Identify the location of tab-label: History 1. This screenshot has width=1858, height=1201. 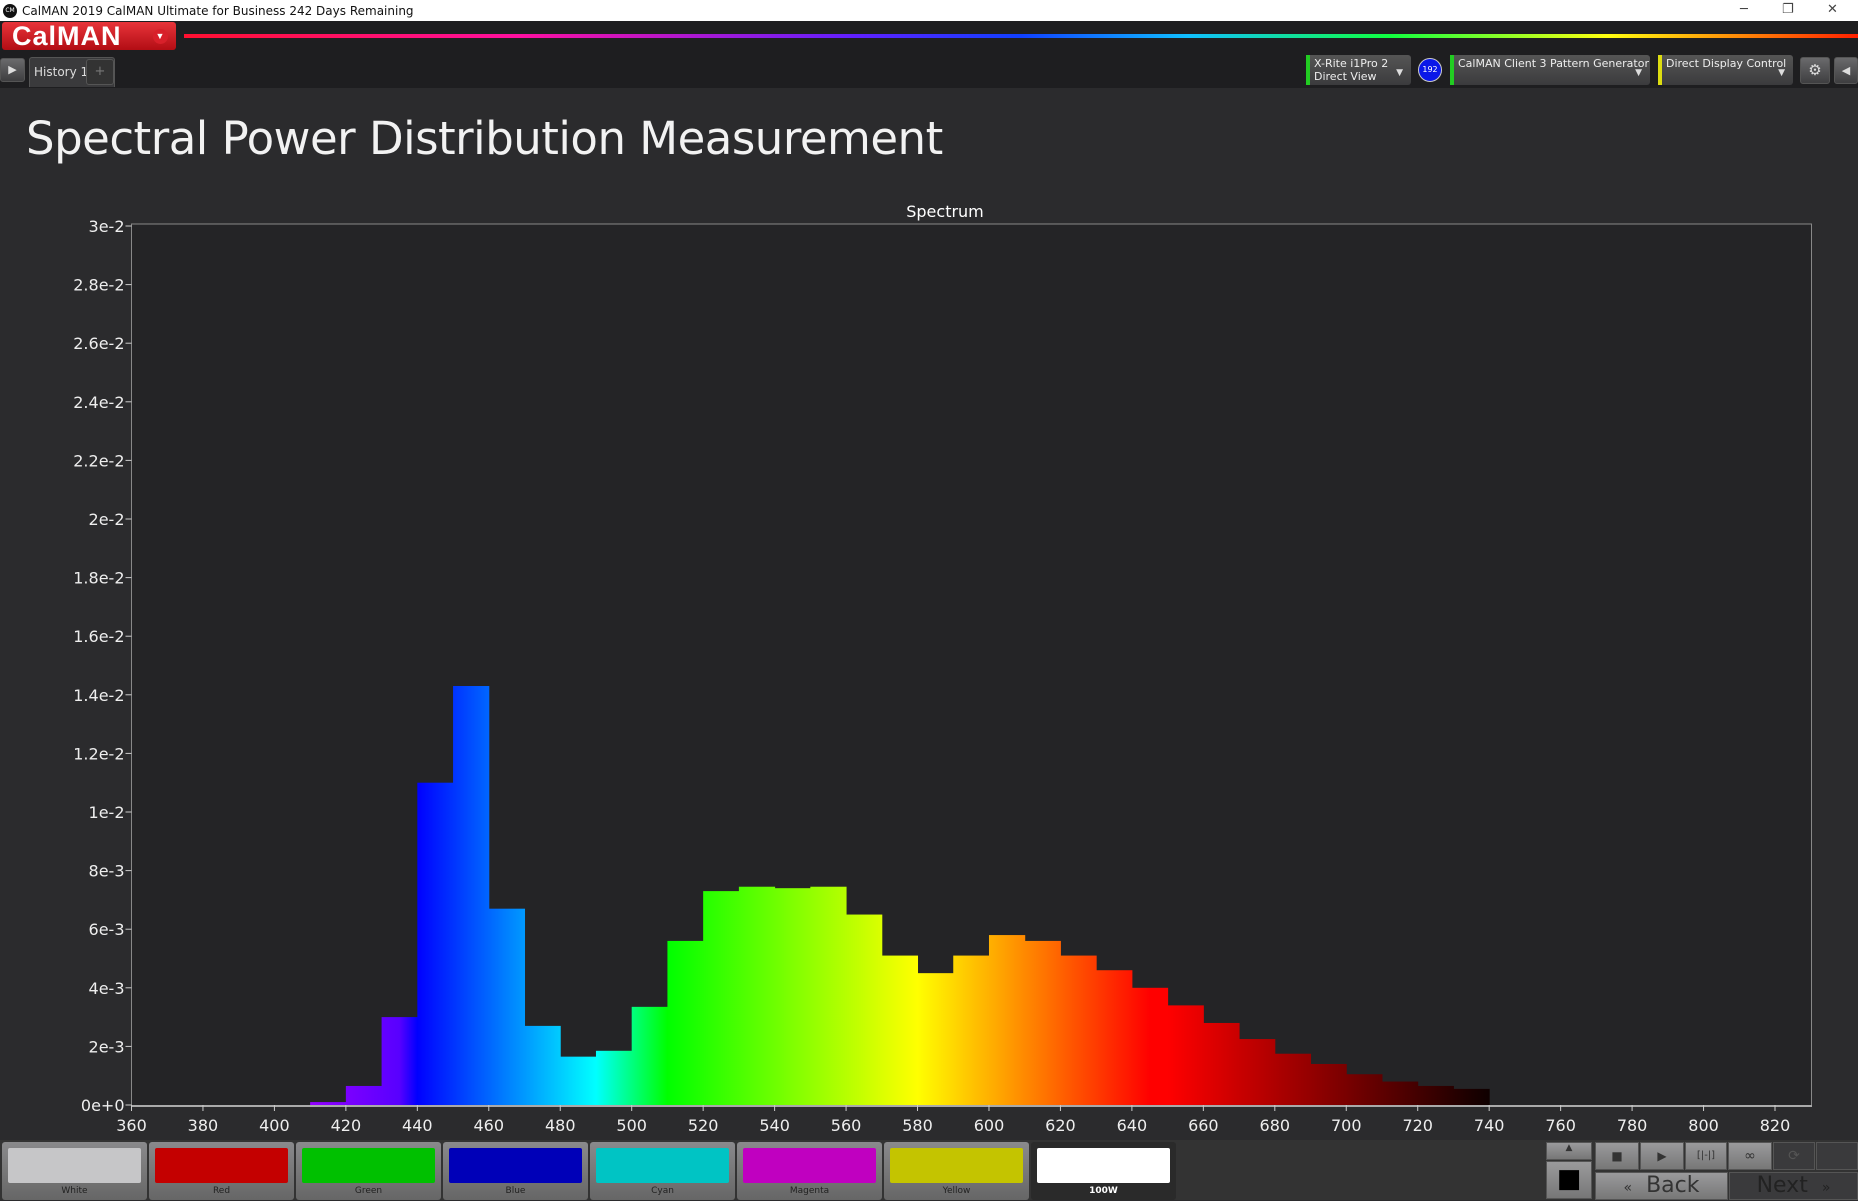
(61, 72).